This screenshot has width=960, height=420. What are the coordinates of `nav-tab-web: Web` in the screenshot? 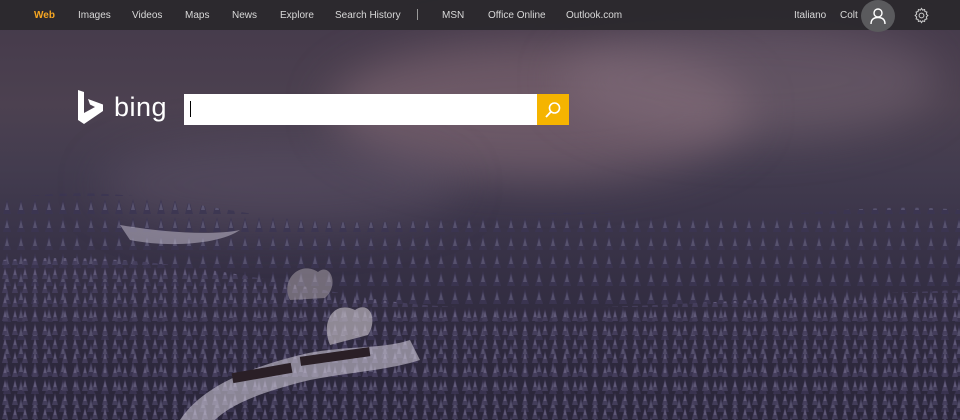 It's located at (44, 15).